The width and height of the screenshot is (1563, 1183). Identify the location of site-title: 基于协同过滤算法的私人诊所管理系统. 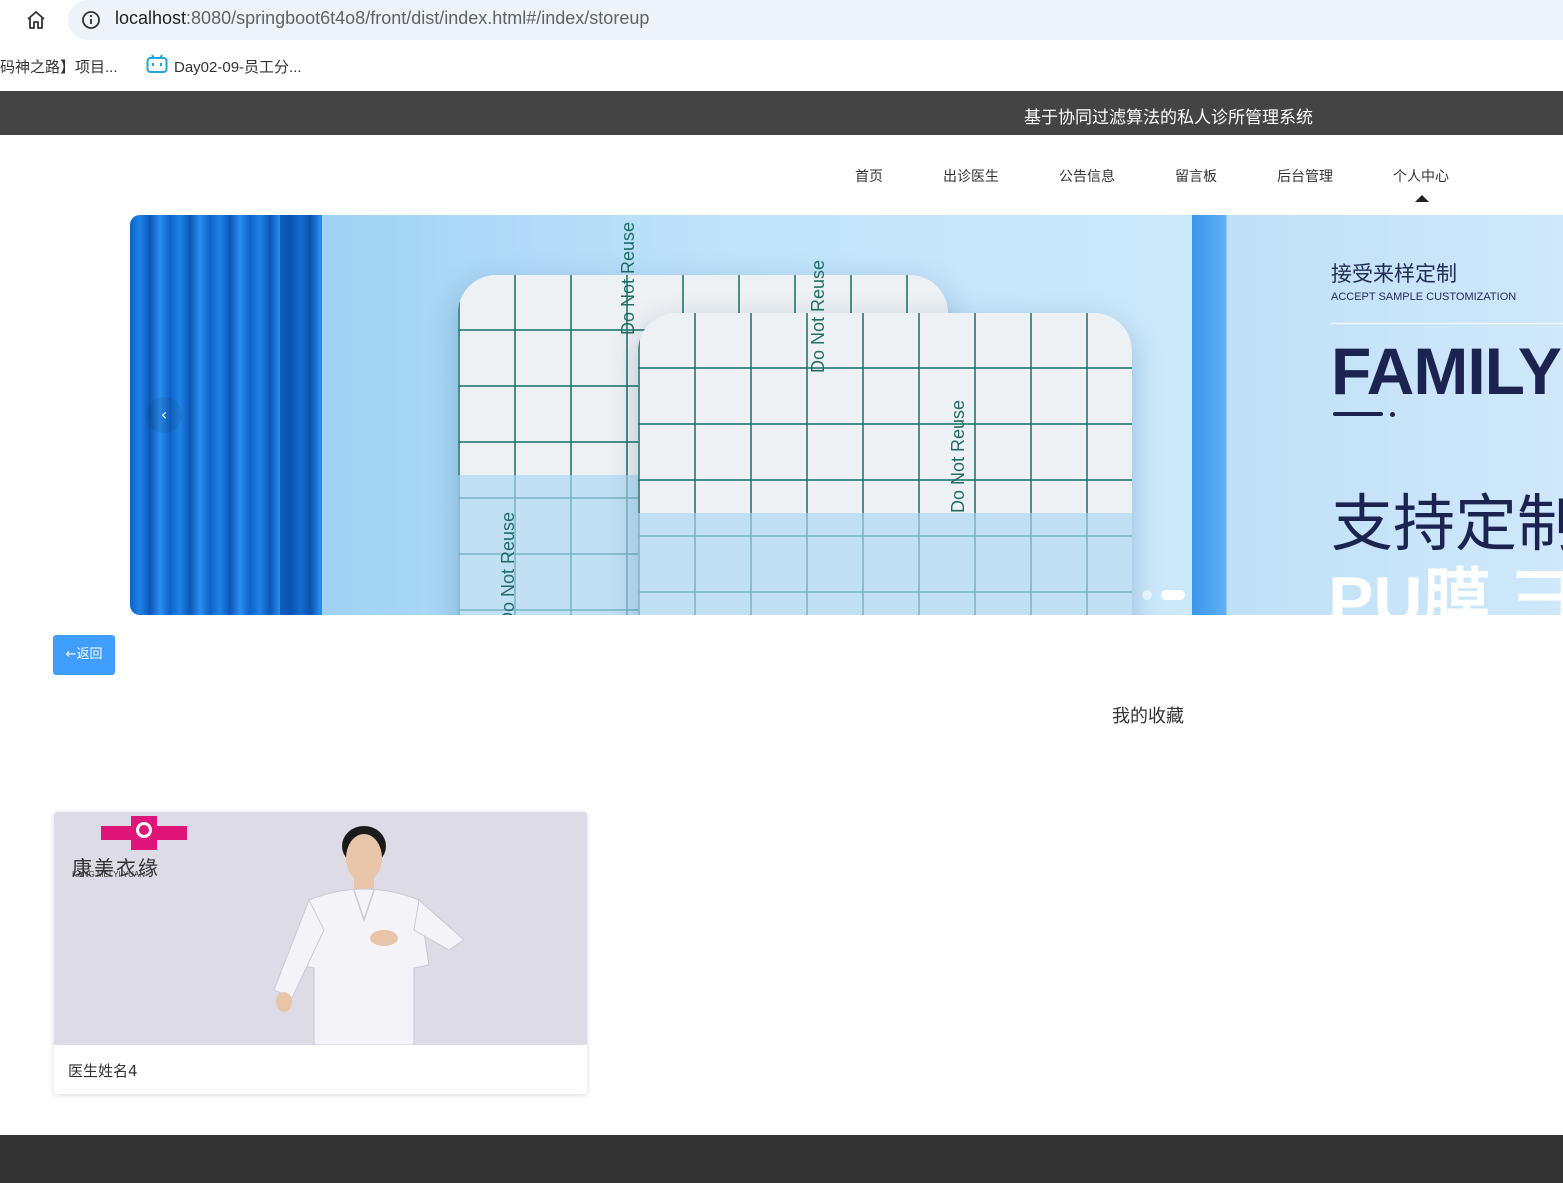
(1168, 118).